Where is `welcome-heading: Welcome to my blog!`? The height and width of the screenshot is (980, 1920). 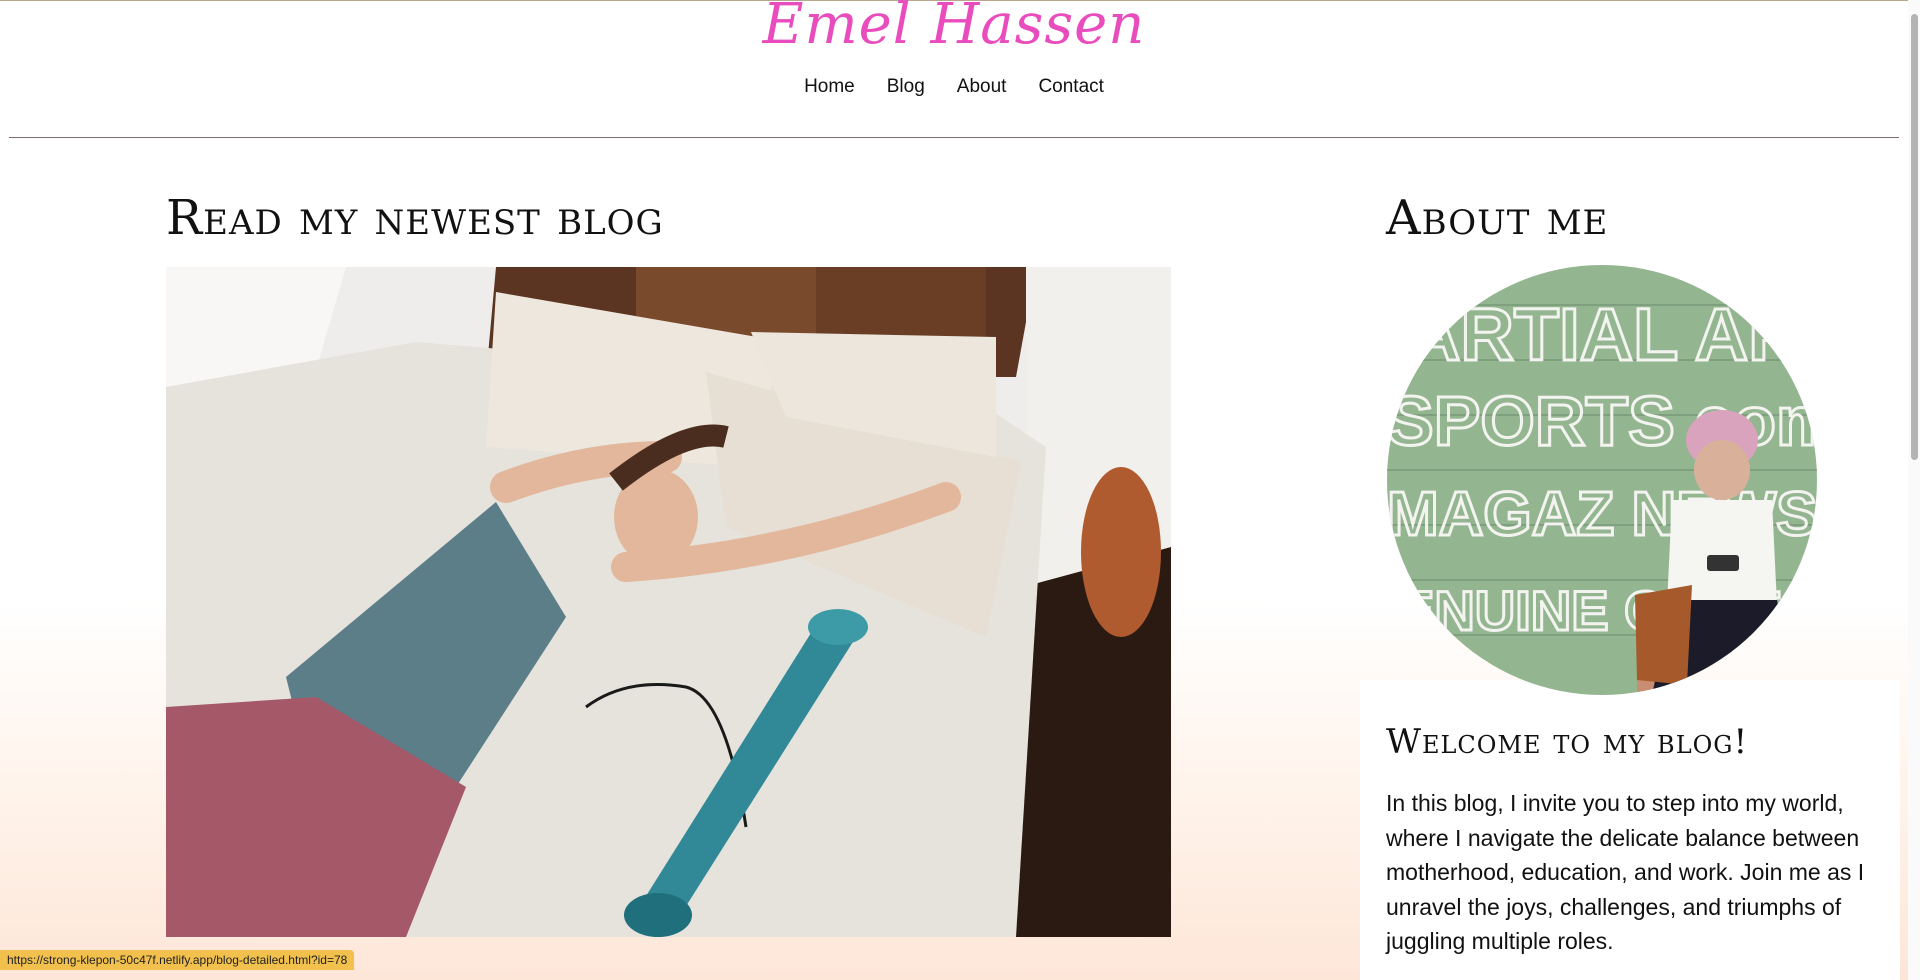 welcome-heading: Welcome to my blog! is located at coordinates (1567, 742).